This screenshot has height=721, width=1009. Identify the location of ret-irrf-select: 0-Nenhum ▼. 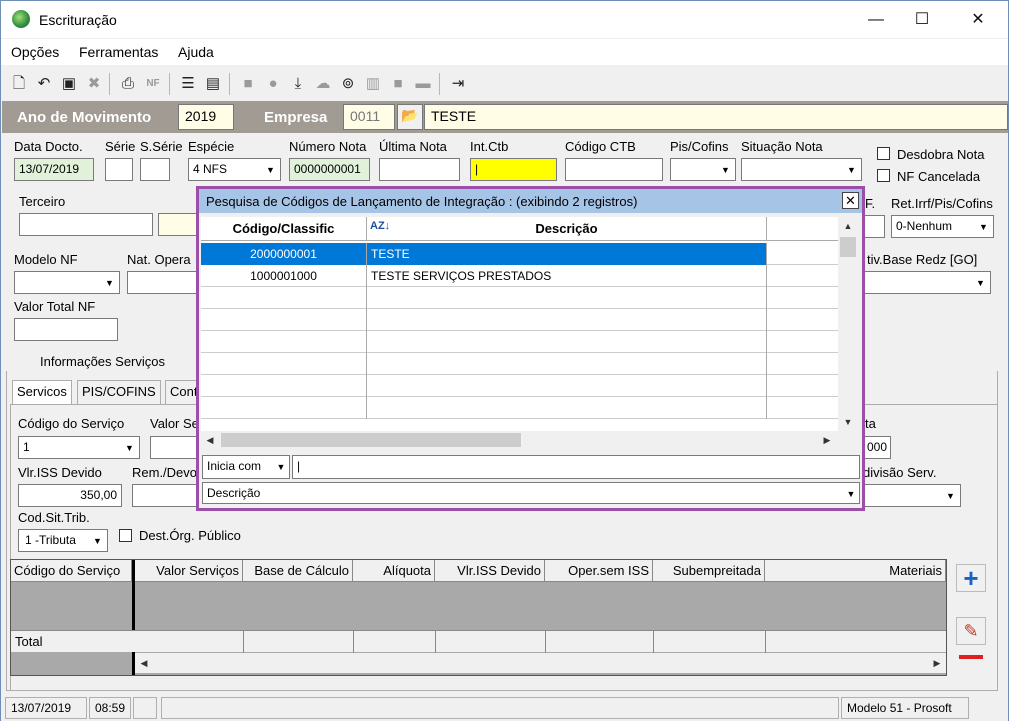
(942, 226).